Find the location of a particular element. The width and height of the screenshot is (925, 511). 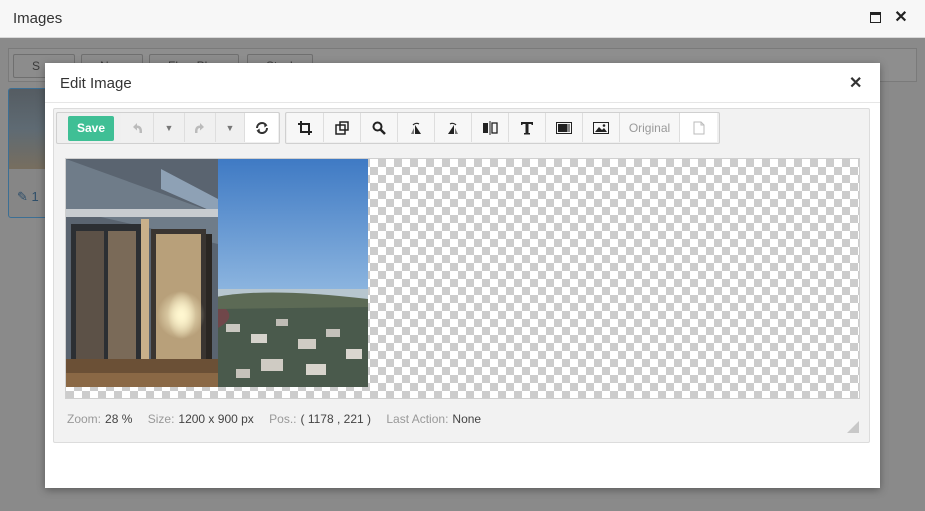

dialog-header: Edit Image ✕ is located at coordinates (462, 83).